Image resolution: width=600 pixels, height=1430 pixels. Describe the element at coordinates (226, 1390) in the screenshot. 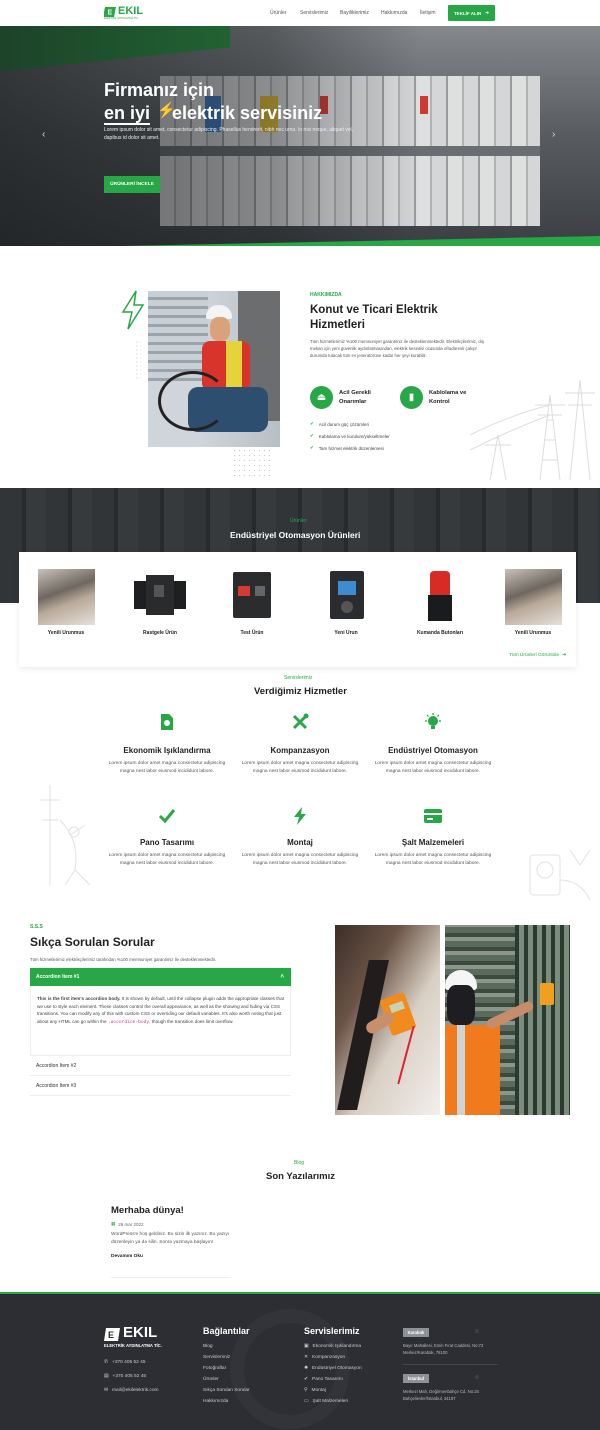

I see `footer-link: Sıkça Sorulan Sorular` at that location.